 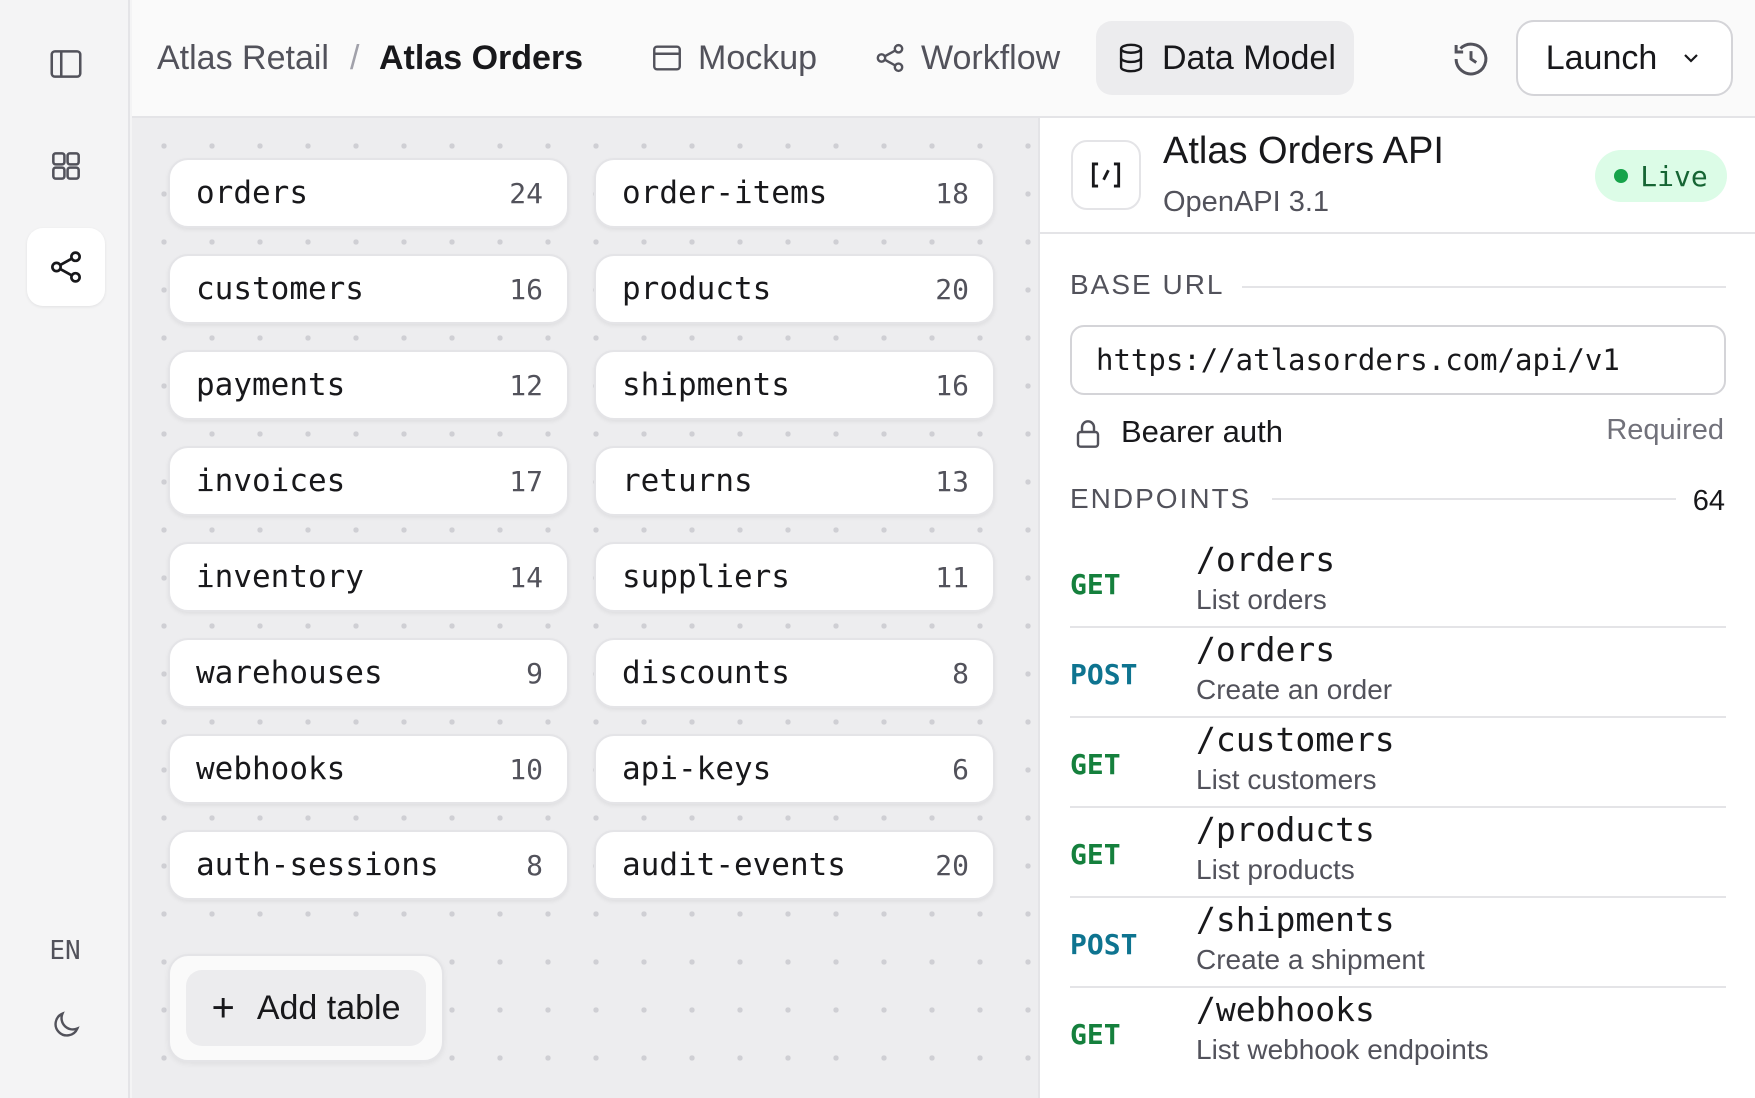 What do you see at coordinates (280, 577) in the screenshot?
I see `table-name: inventory` at bounding box center [280, 577].